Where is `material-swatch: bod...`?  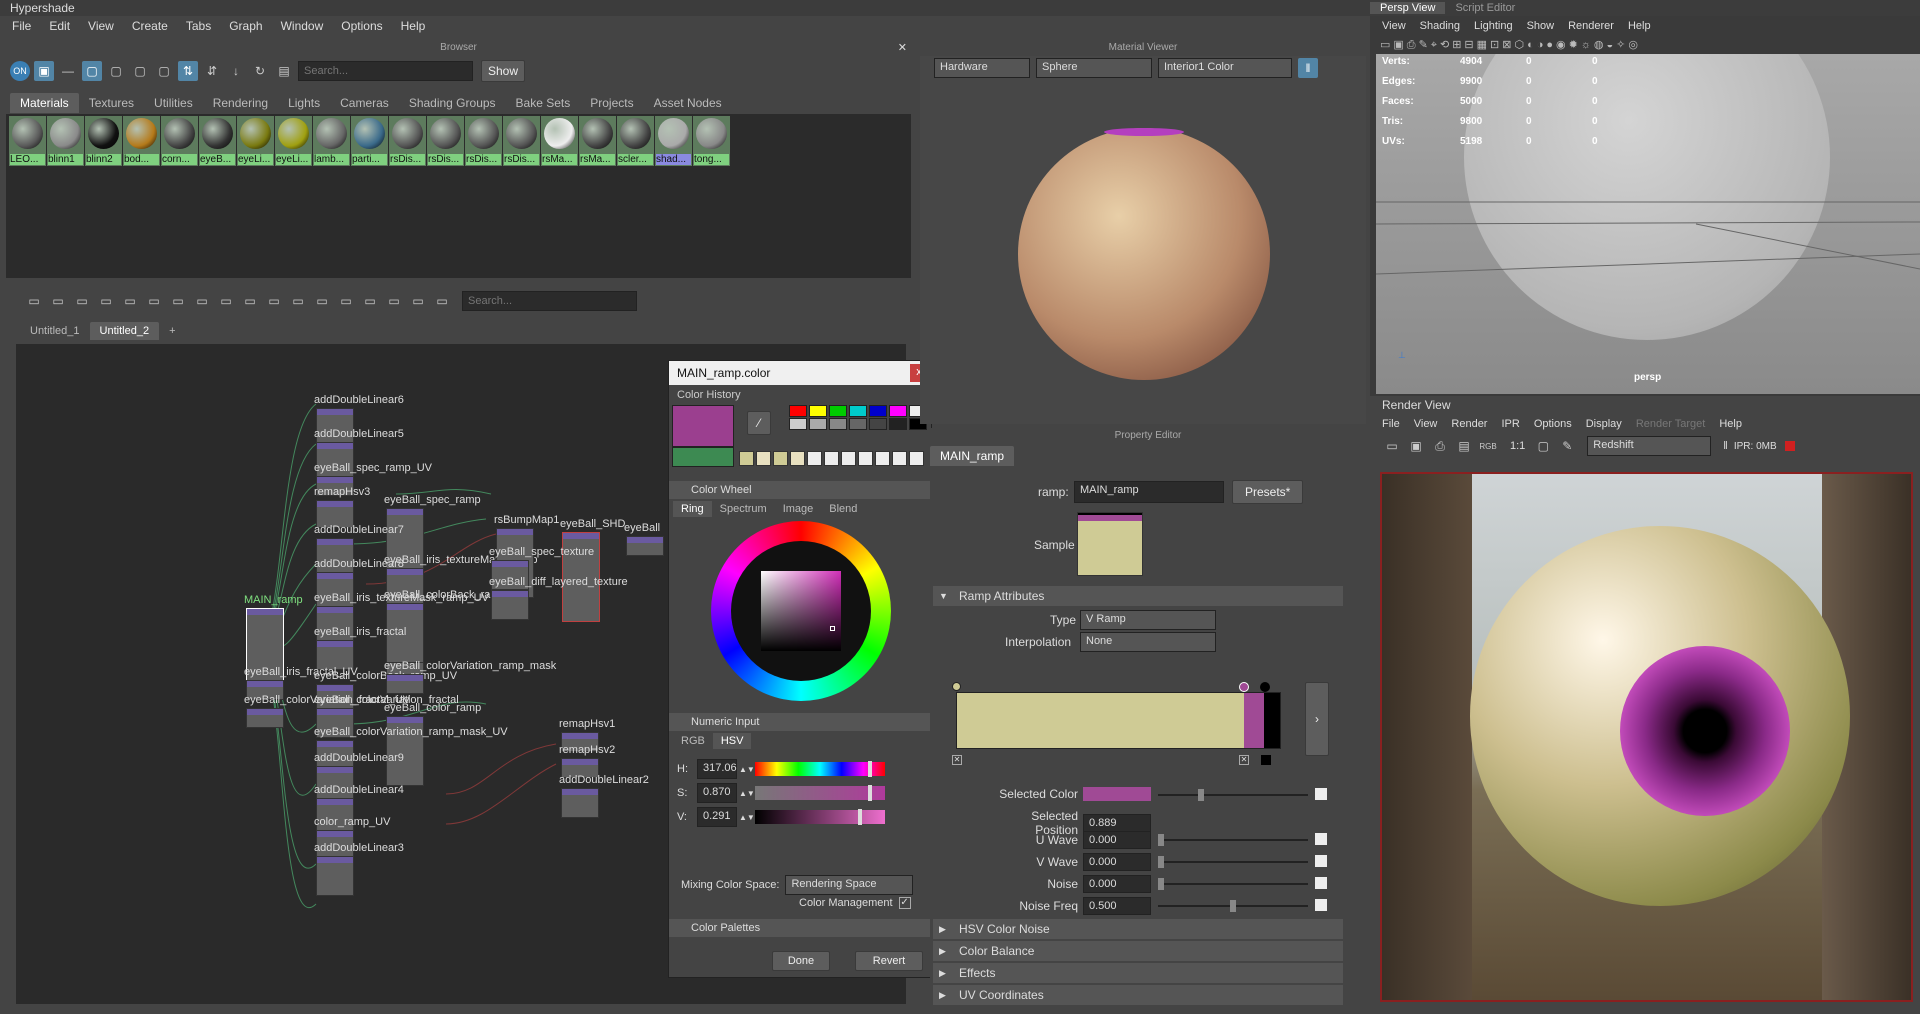 material-swatch: bod... is located at coordinates (141, 141).